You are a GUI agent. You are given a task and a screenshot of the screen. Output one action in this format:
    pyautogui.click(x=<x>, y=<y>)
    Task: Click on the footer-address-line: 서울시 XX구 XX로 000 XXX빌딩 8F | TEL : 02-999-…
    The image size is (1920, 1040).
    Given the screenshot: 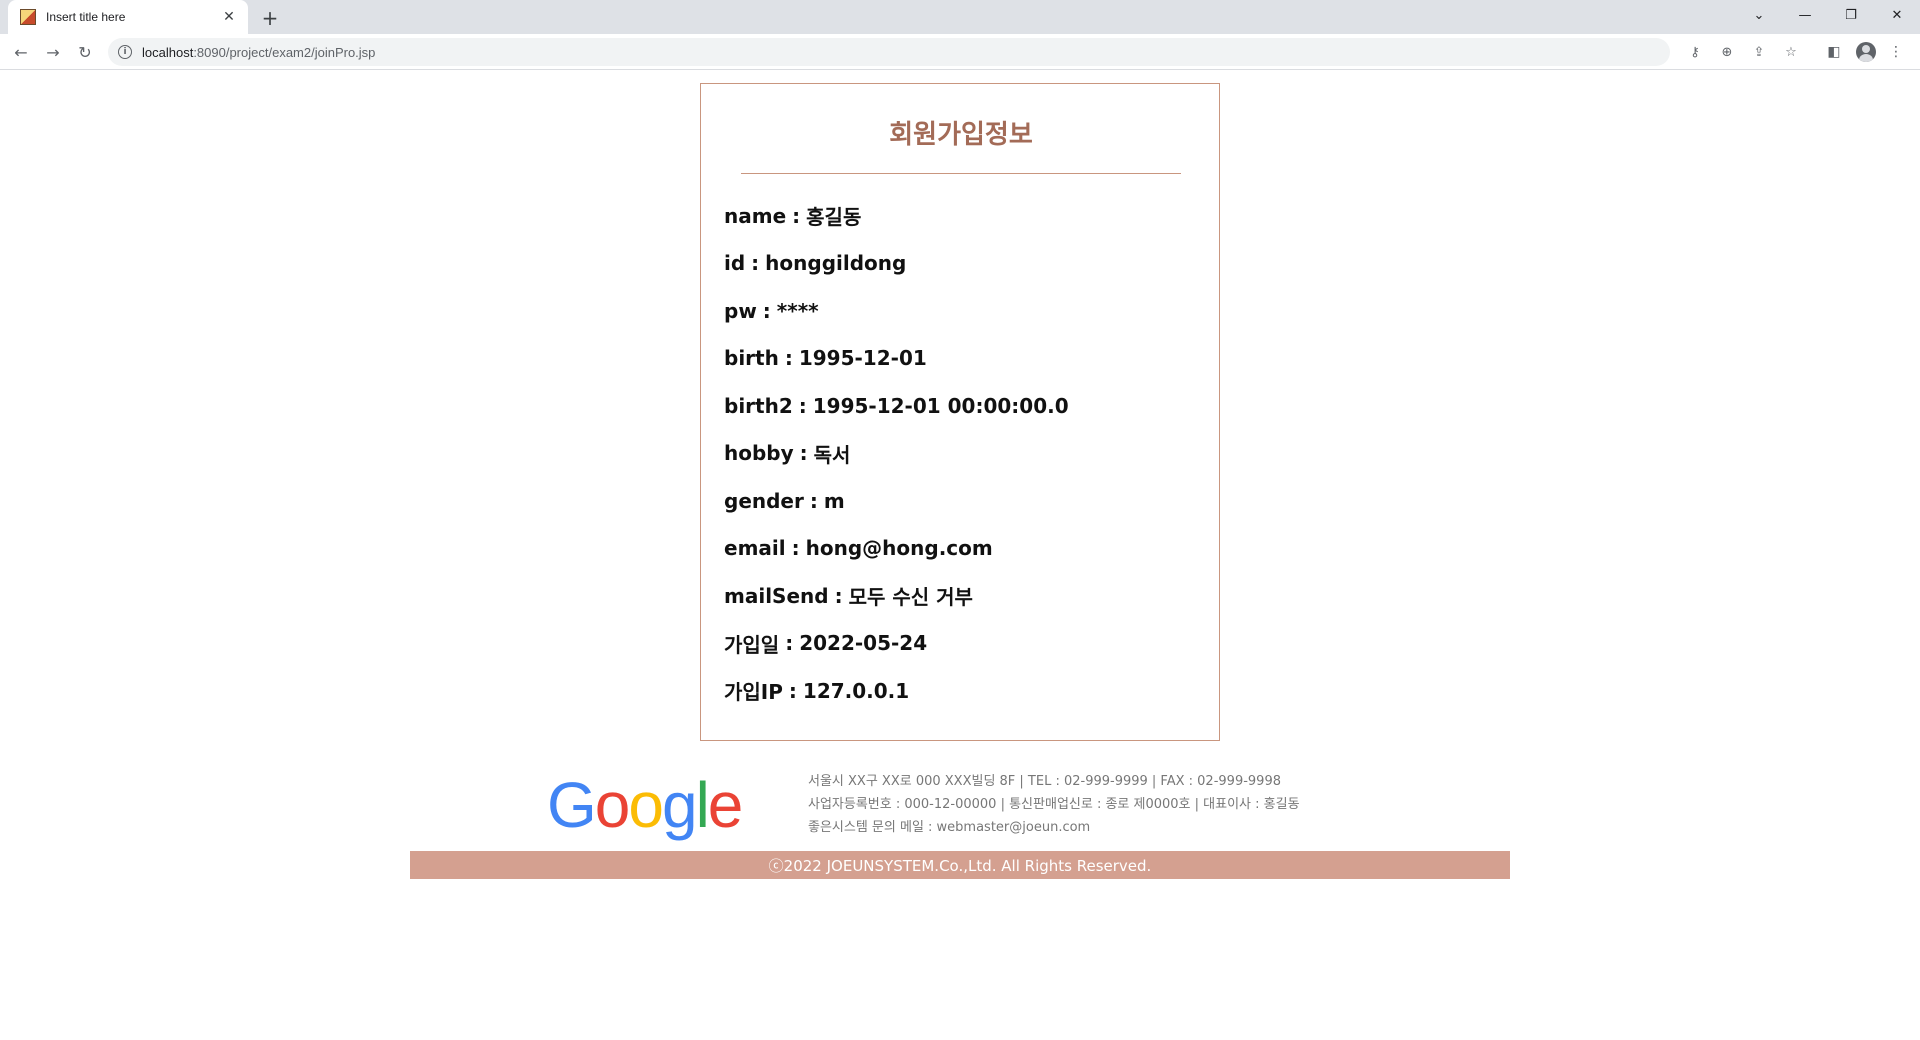 What is the action you would take?
    pyautogui.click(x=1044, y=781)
    